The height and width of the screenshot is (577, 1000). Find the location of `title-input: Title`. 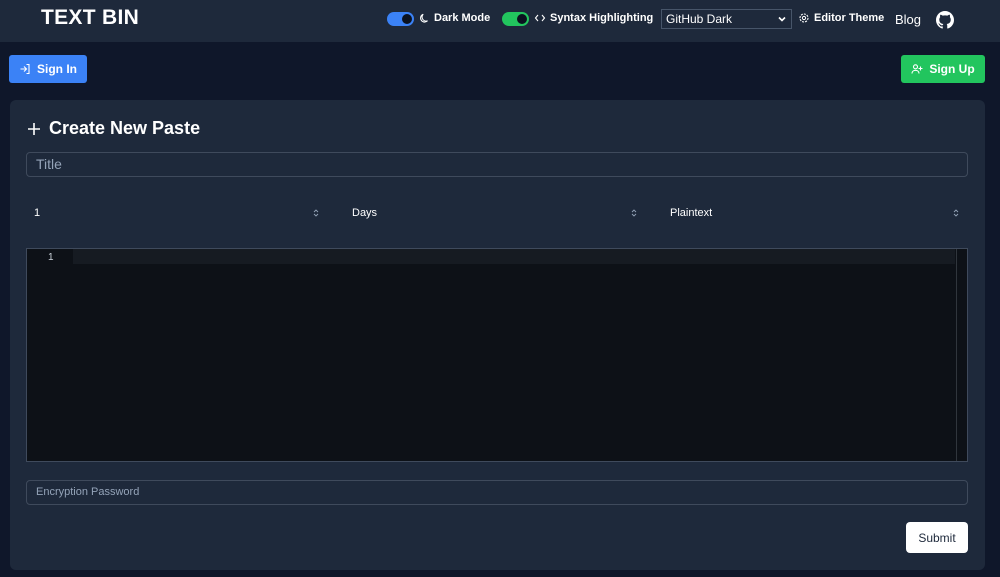

title-input: Title is located at coordinates (497, 164).